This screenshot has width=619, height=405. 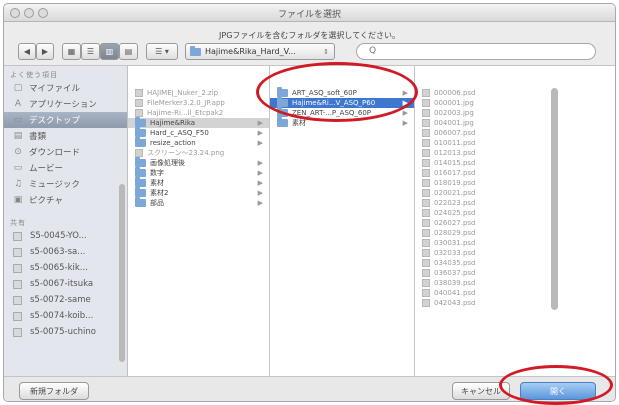 I want to click on sidebar-item-icon: ▭, so click(x=18, y=168).